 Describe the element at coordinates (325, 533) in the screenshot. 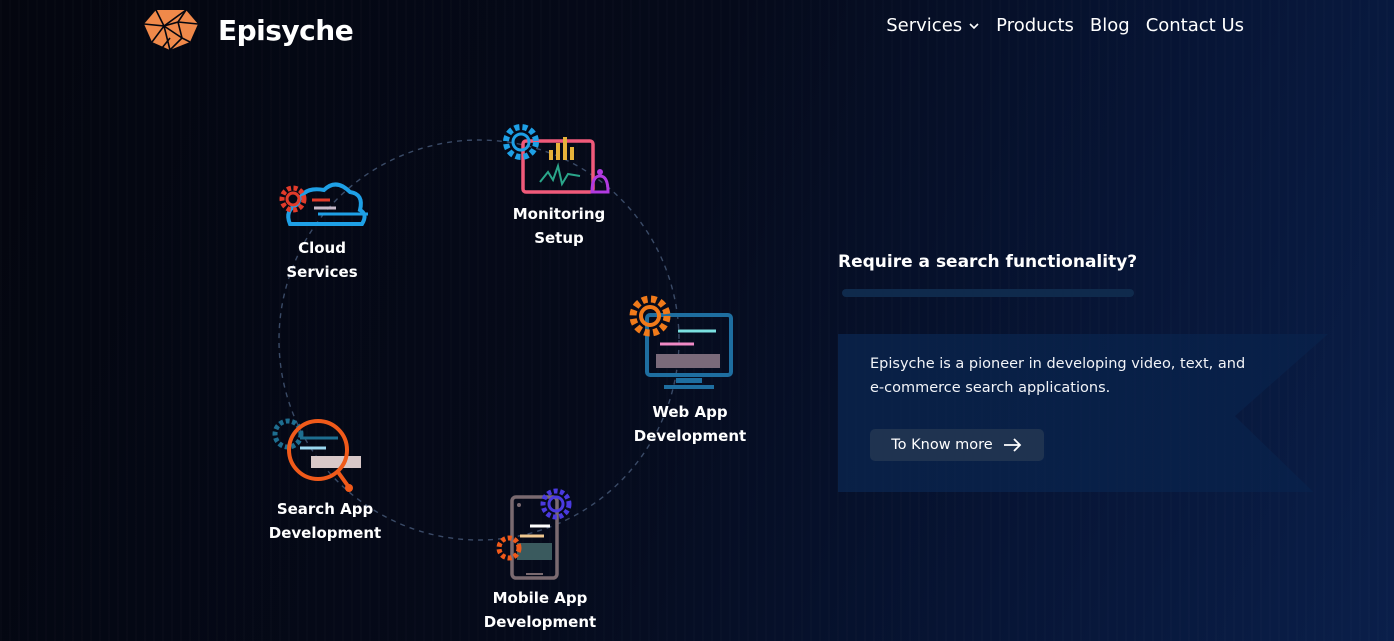

I see `search-label-line2: Development` at that location.